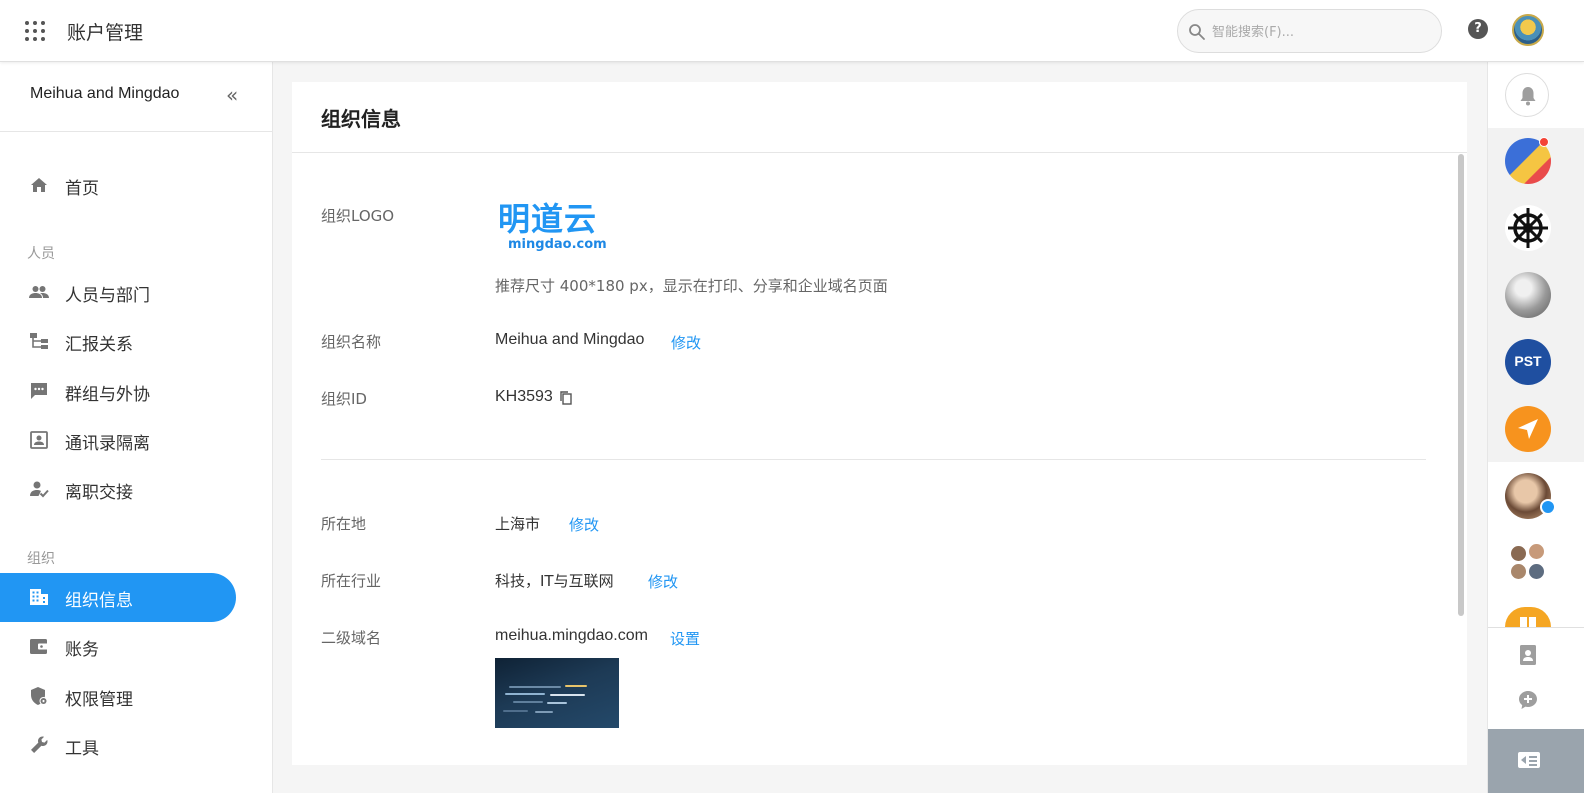 This screenshot has width=1584, height=793. I want to click on sidebar-item-tools: 工具, so click(118, 745).